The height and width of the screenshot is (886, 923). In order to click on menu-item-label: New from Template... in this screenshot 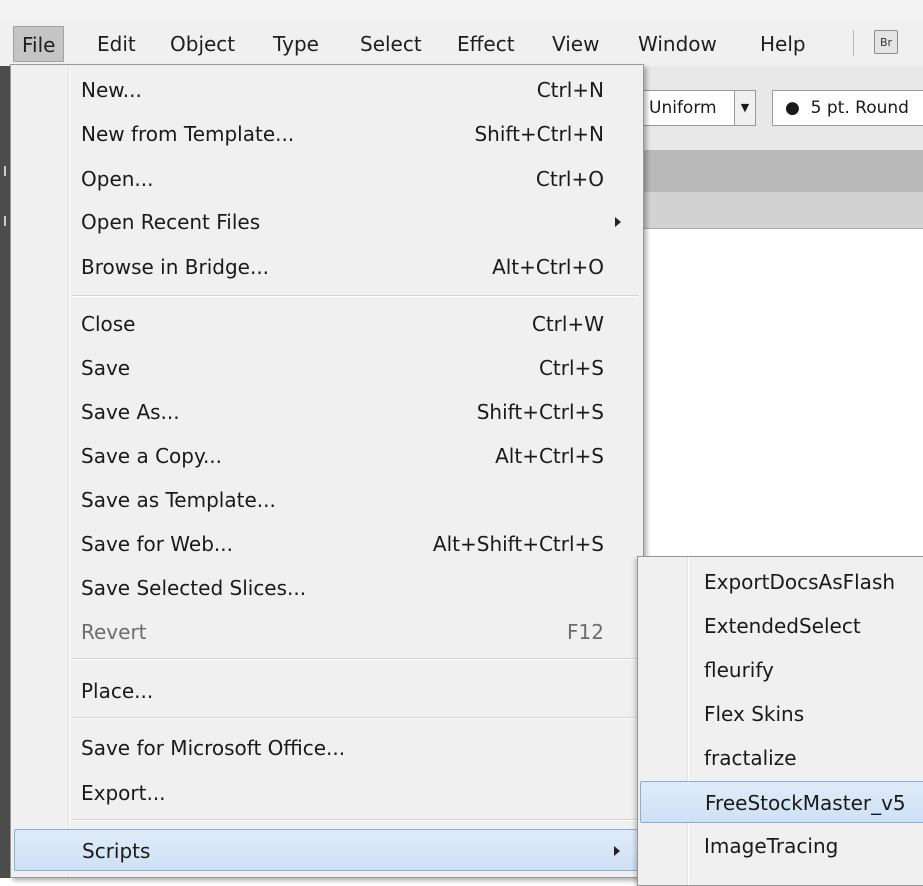, I will do `click(188, 134)`.